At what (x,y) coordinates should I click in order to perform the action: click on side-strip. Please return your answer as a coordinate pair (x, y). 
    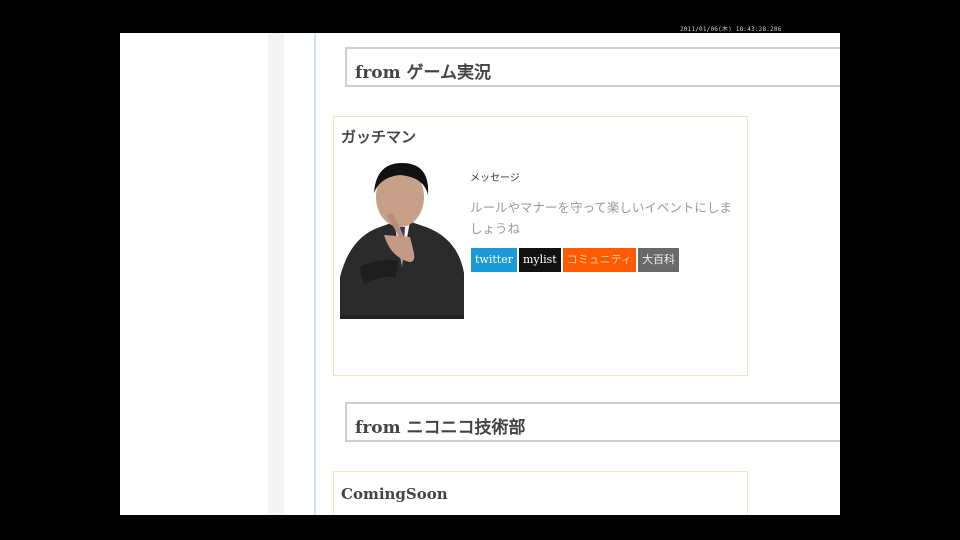
    Looking at the image, I should click on (276, 274).